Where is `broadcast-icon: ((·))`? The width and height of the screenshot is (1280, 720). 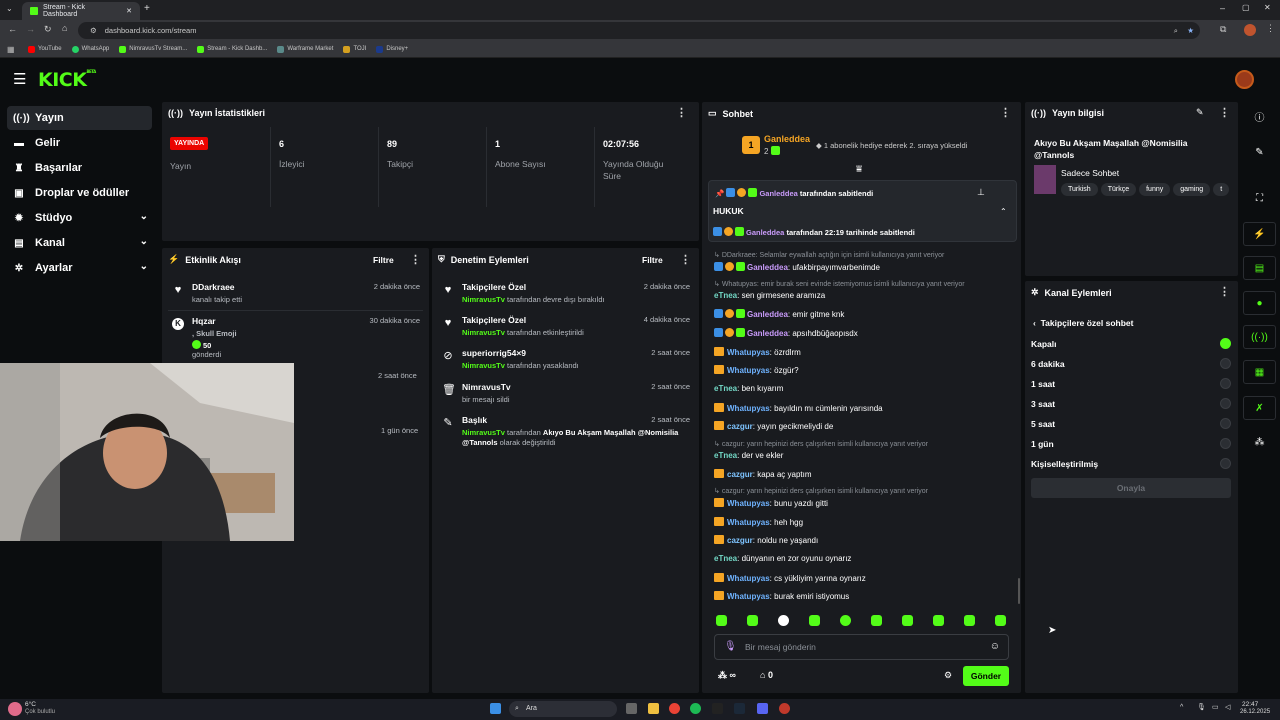
broadcast-icon: ((·)) is located at coordinates (1259, 337).